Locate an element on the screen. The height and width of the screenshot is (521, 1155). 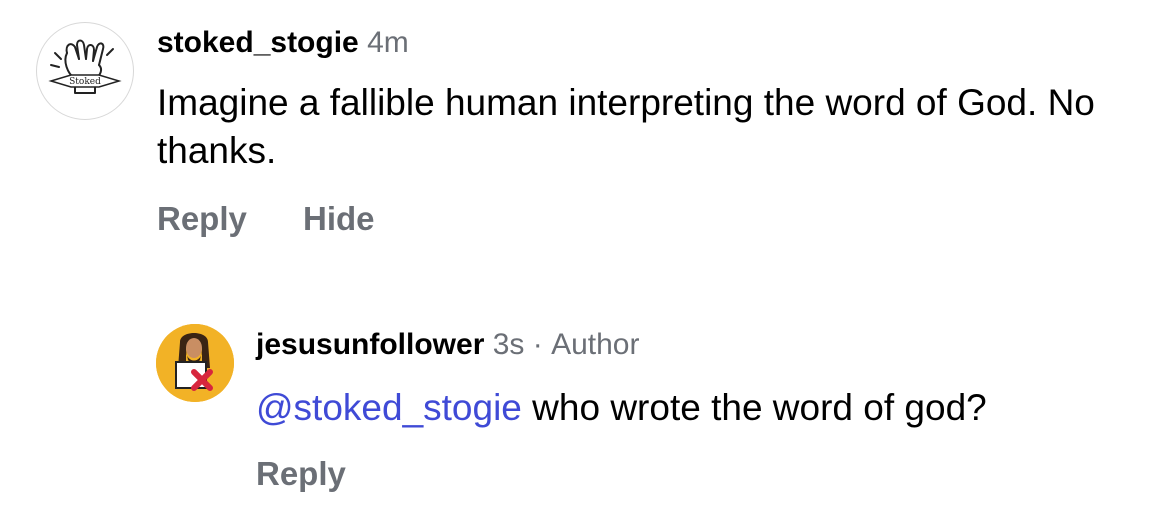
comment-text-body: who wrote the word of god? is located at coordinates (754, 407).